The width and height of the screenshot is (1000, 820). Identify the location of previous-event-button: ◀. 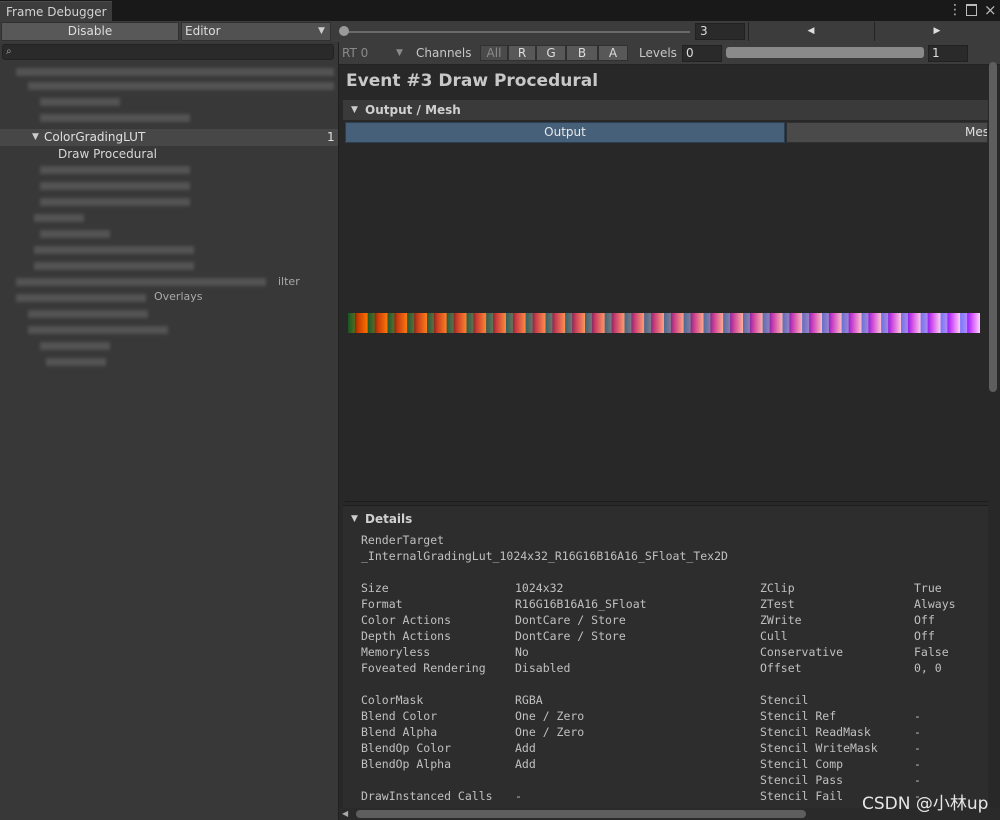
(810, 31).